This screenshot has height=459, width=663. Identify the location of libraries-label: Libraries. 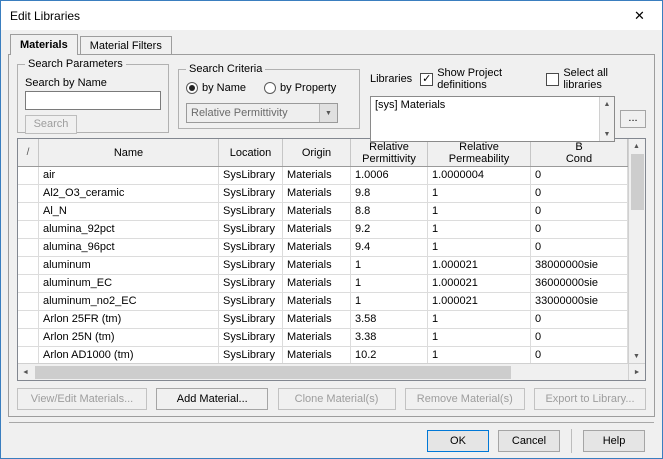
(391, 79).